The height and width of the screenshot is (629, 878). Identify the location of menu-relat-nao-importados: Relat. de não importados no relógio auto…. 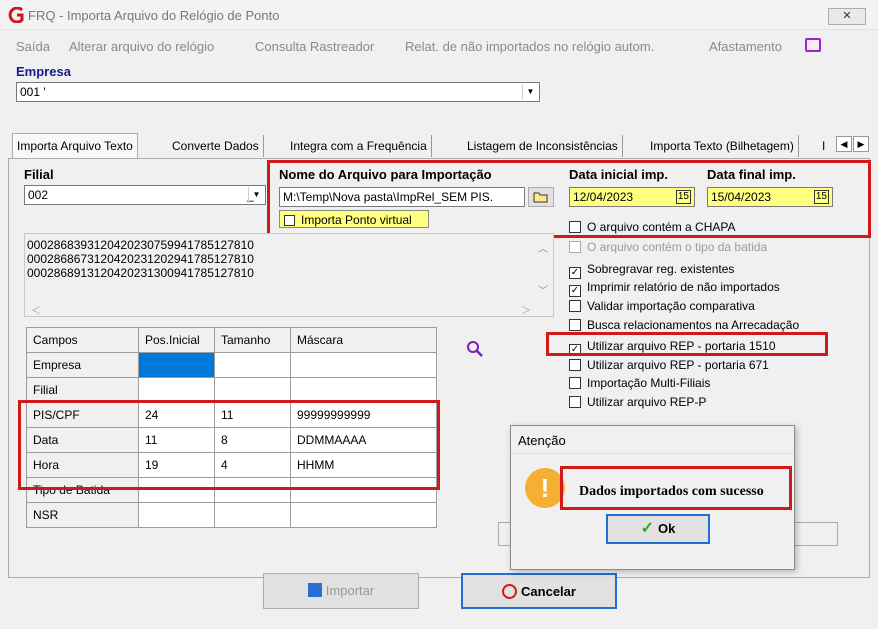
(529, 46).